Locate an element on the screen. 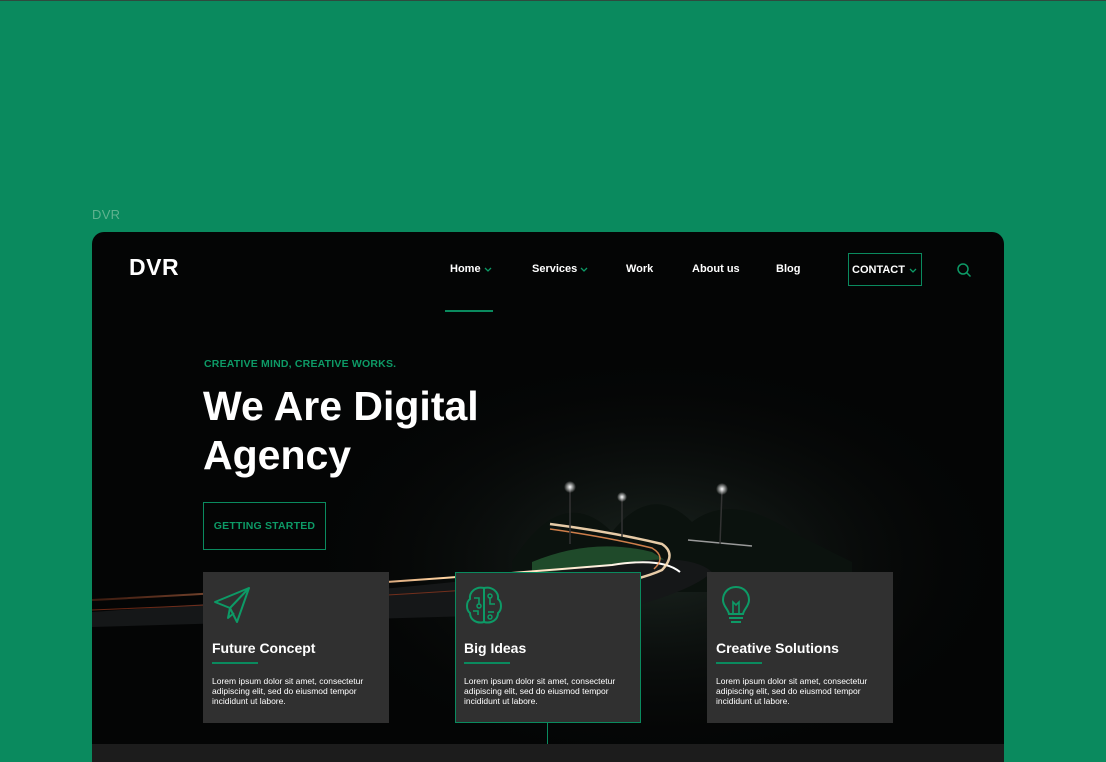 The image size is (1106, 762). nav-item-label: Services is located at coordinates (555, 269).